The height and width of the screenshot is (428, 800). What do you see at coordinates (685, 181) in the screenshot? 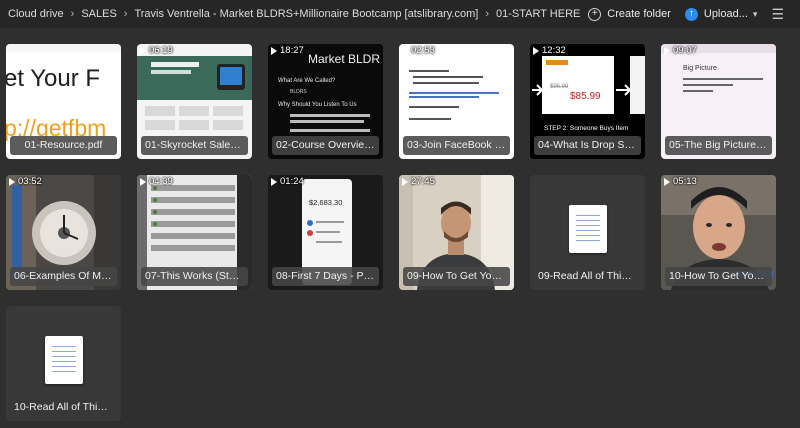
I see `duration-label: 05:13` at bounding box center [685, 181].